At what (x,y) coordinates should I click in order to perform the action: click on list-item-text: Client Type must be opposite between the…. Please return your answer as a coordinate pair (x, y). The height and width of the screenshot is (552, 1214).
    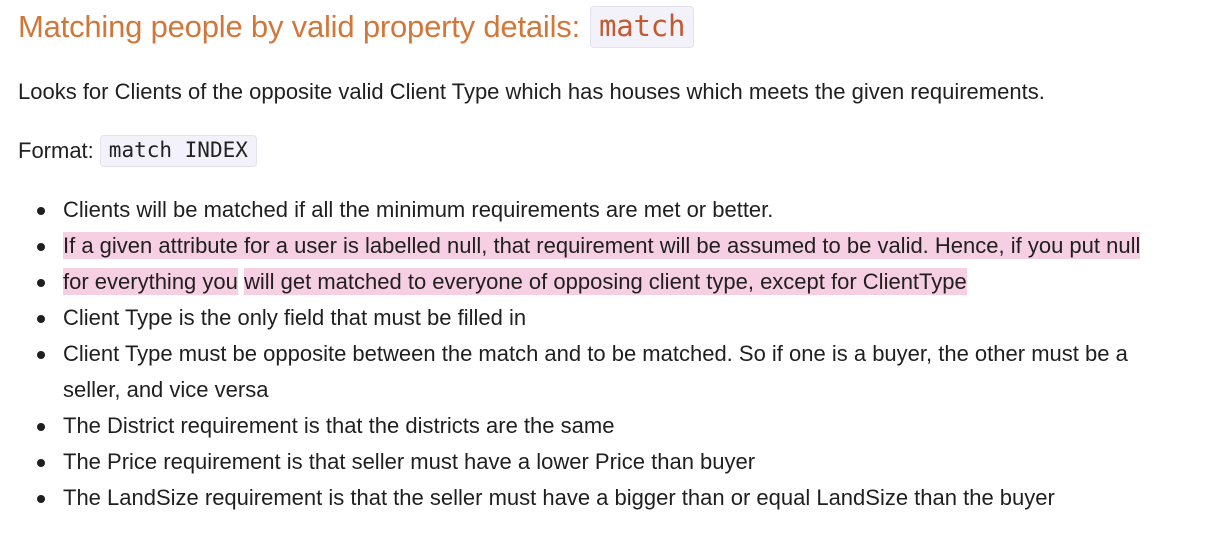
    Looking at the image, I should click on (595, 371).